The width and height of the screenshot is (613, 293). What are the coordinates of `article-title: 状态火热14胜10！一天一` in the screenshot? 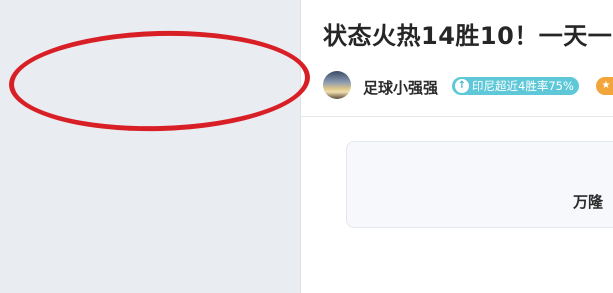 It's located at (468, 36).